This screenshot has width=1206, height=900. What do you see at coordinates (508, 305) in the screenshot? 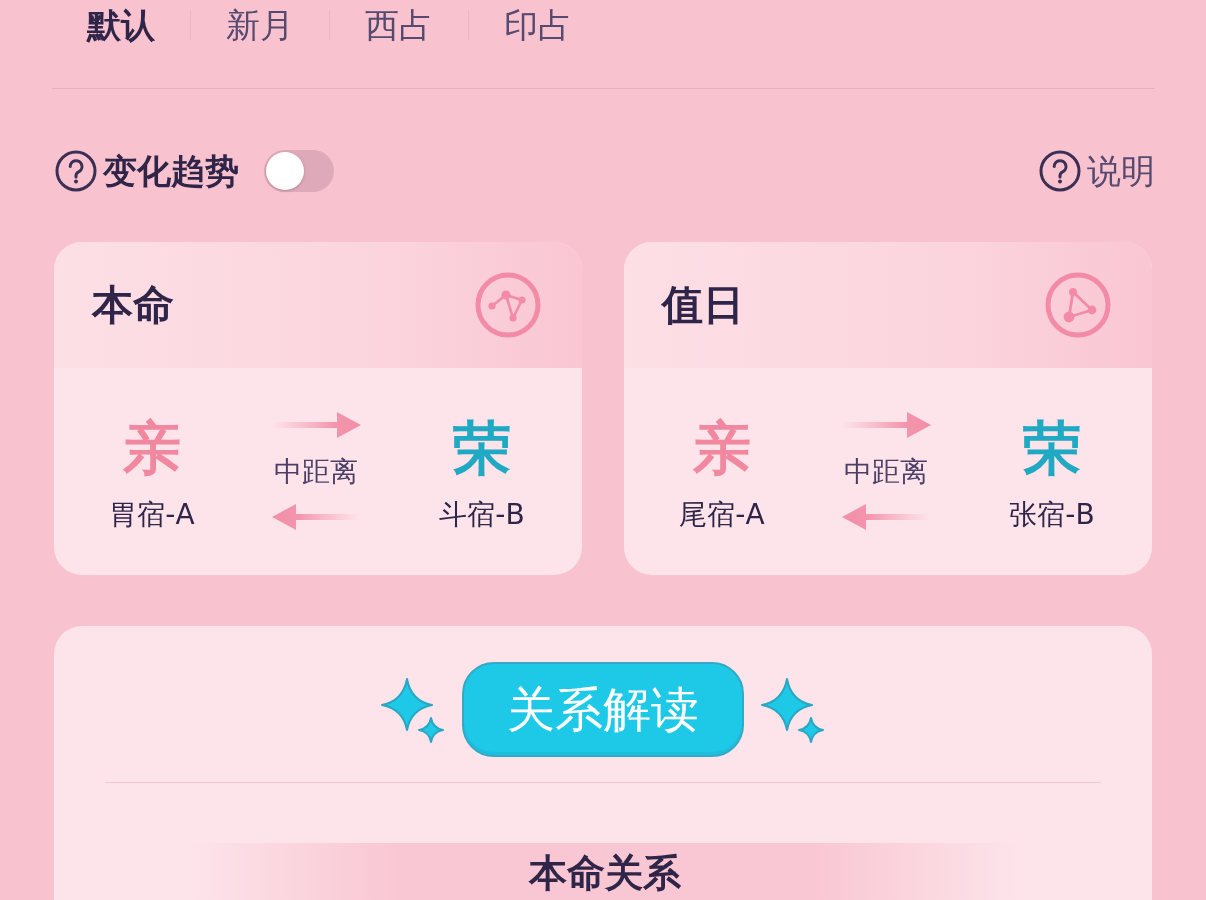
I see `constellation-icon` at bounding box center [508, 305].